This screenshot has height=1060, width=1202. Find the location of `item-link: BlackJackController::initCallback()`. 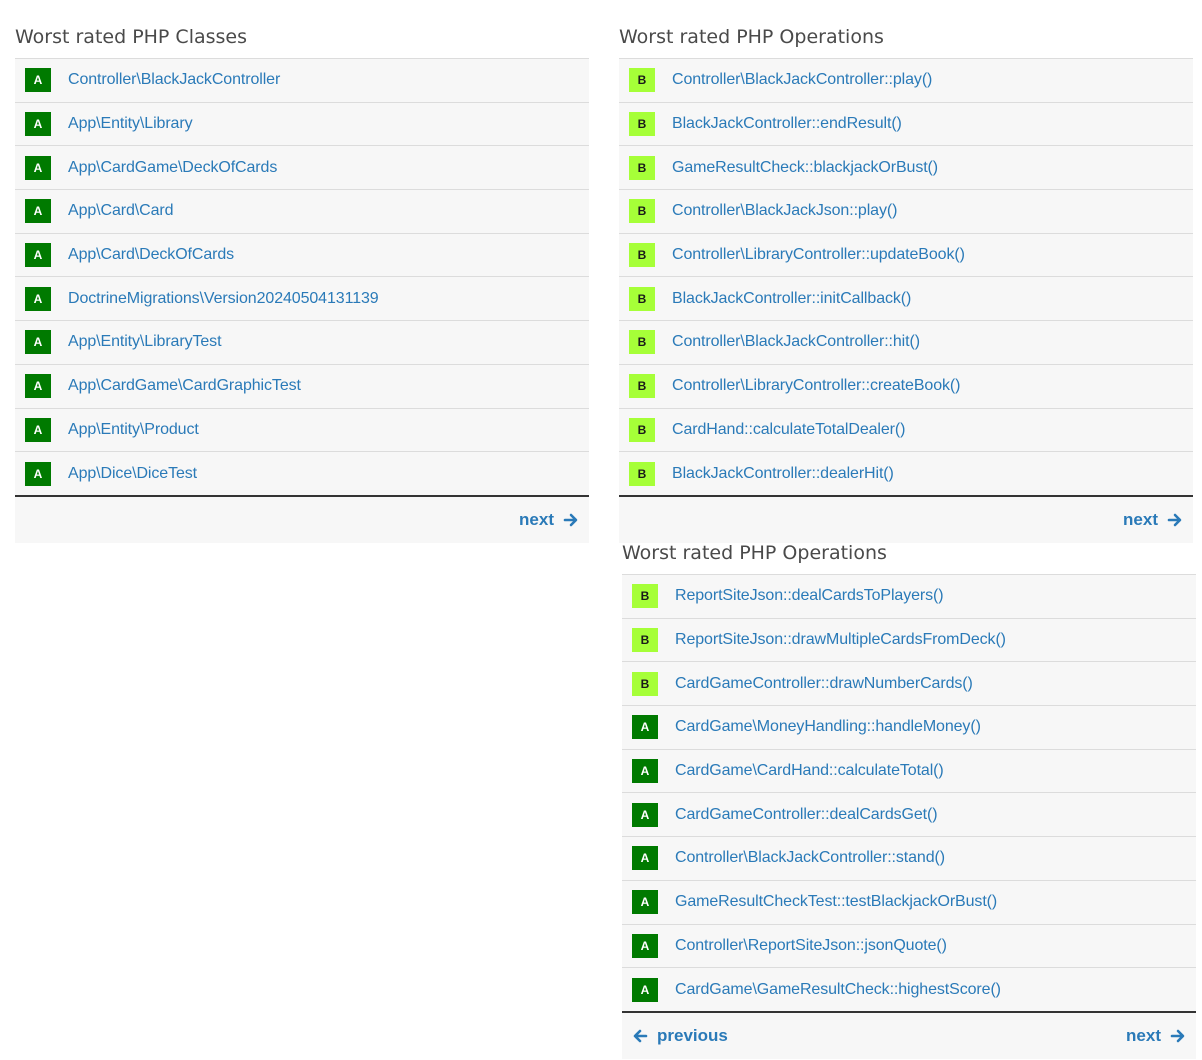

item-link: BlackJackController::initCallback() is located at coordinates (791, 299).